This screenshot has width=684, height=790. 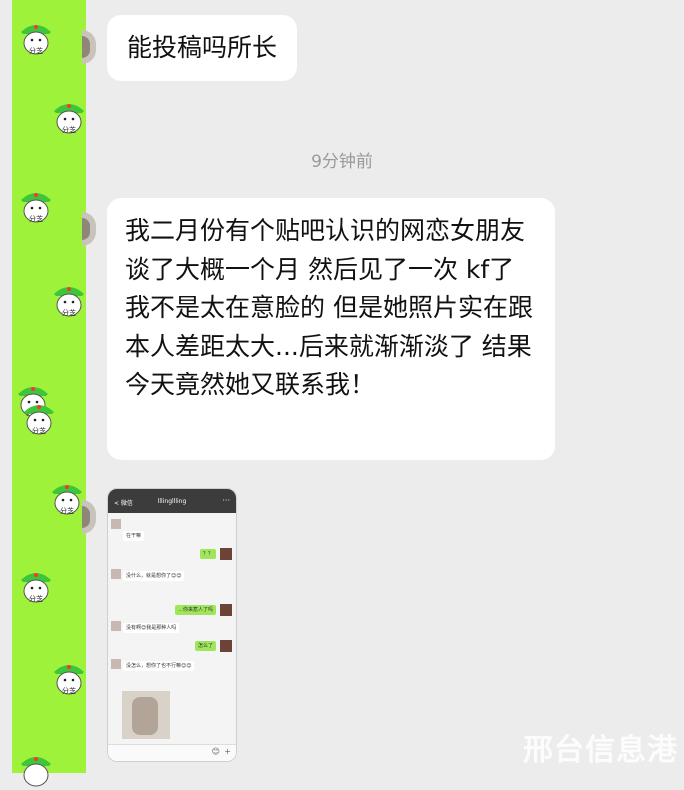 I want to click on screenshot-title: lllingllling, so click(x=172, y=501).